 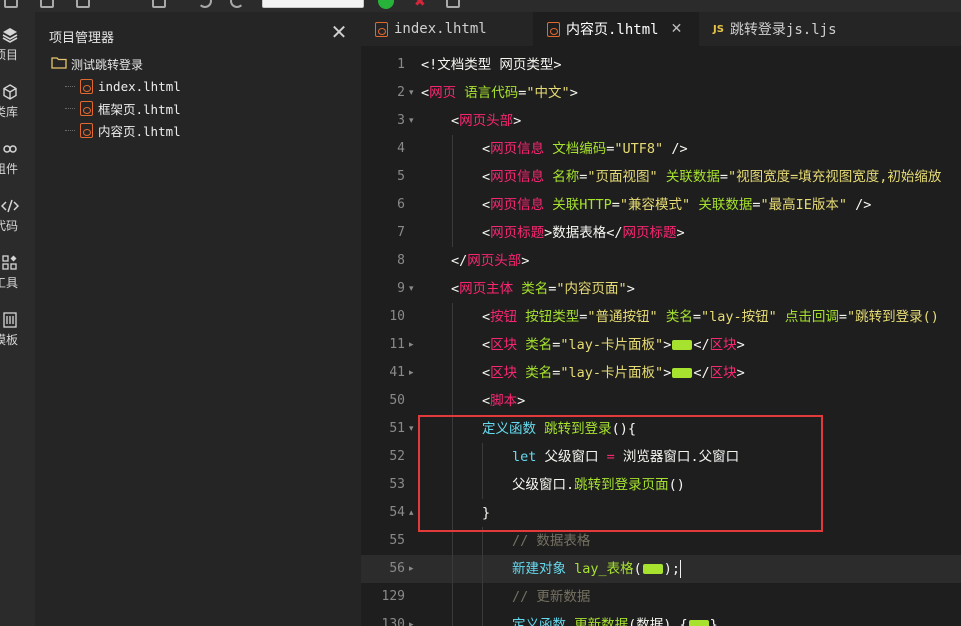 What do you see at coordinates (397, 400) in the screenshot?
I see `line-number: 50` at bounding box center [397, 400].